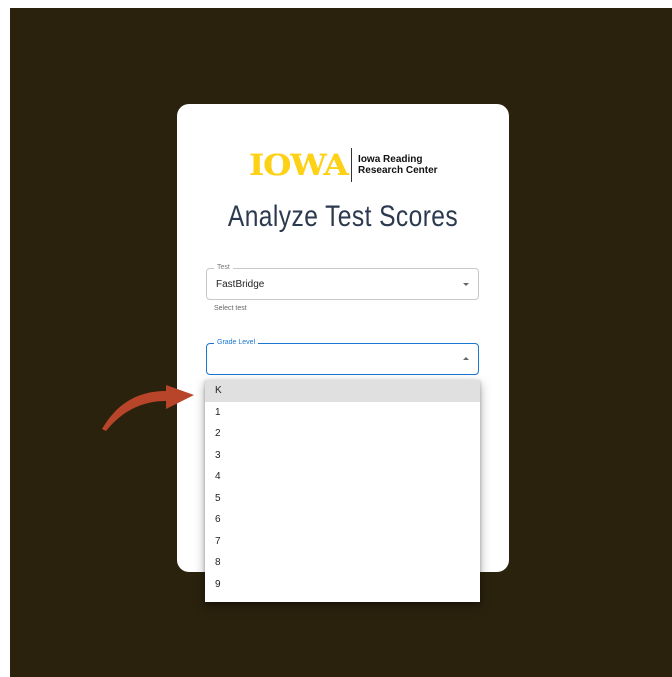  What do you see at coordinates (342, 520) in the screenshot?
I see `grade-option-6: 6` at bounding box center [342, 520].